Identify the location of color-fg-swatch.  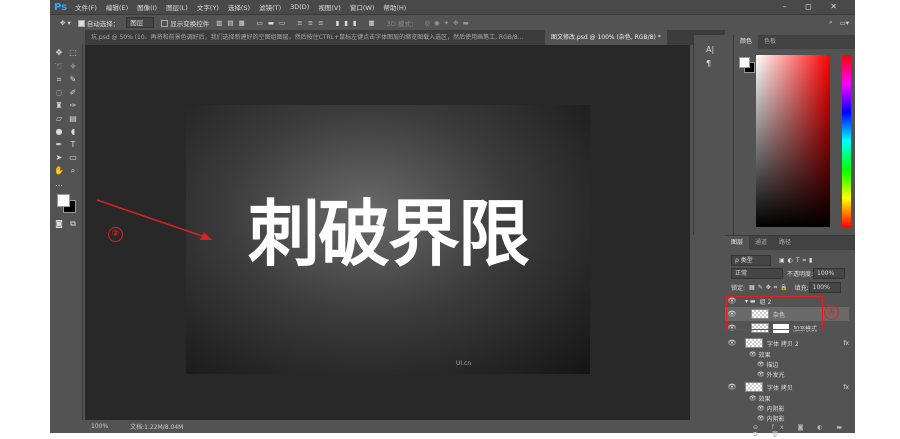
(744, 62).